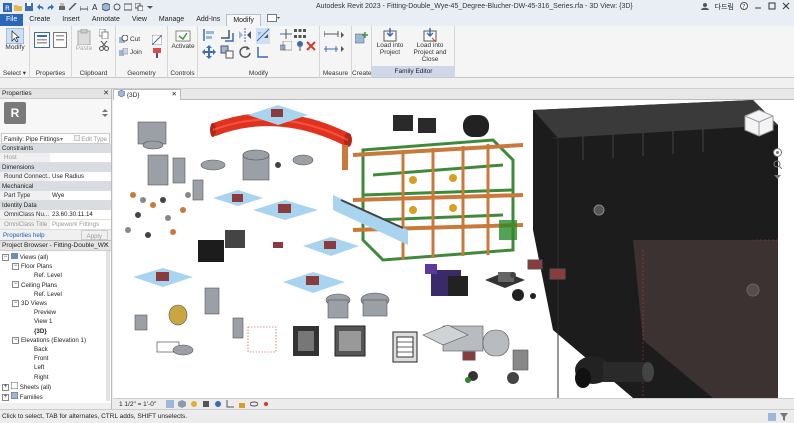  Describe the element at coordinates (300, 35) in the screenshot. I see `array-button` at that location.